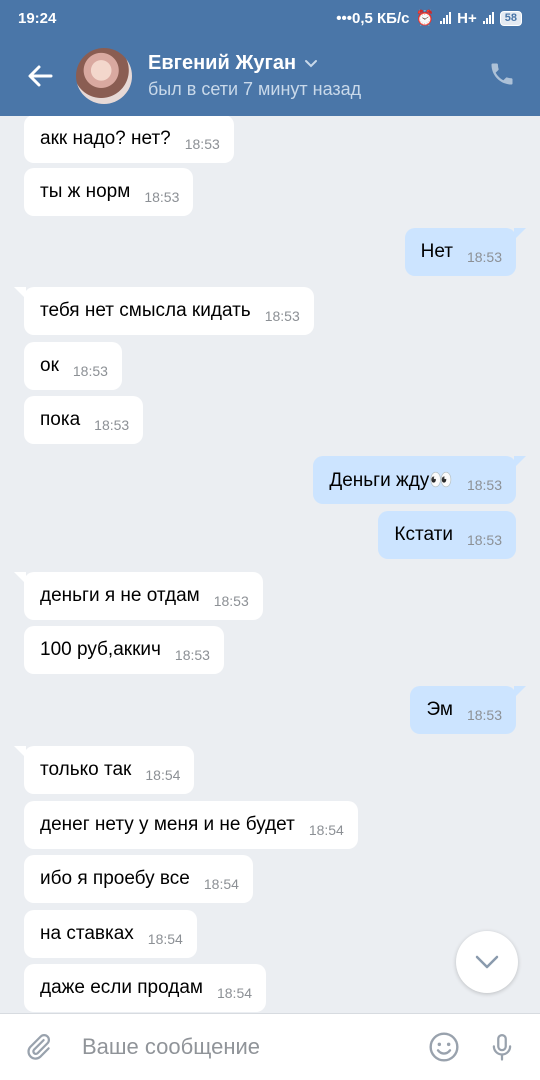 The height and width of the screenshot is (1080, 540). I want to click on message-text: Нет, so click(436, 251).